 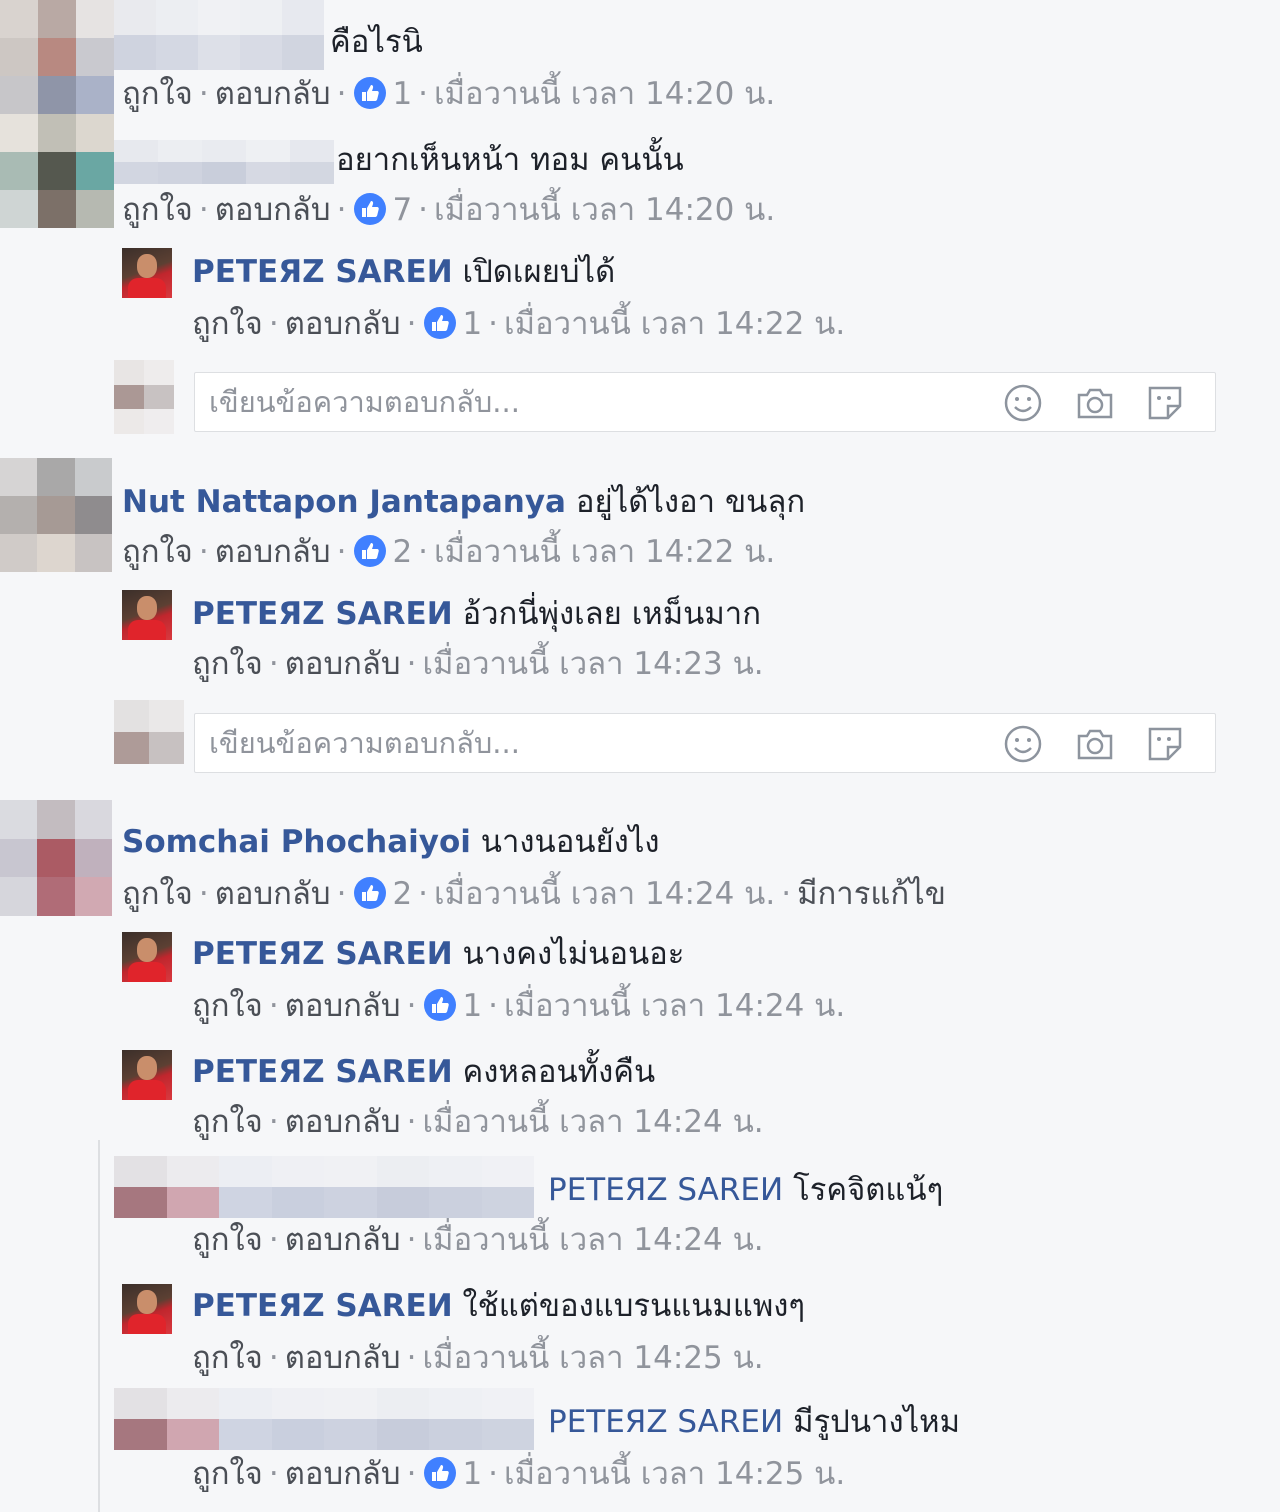 I want to click on comment-text: อยากเห็นหน้า ทอม คนนั้น, so click(x=510, y=160).